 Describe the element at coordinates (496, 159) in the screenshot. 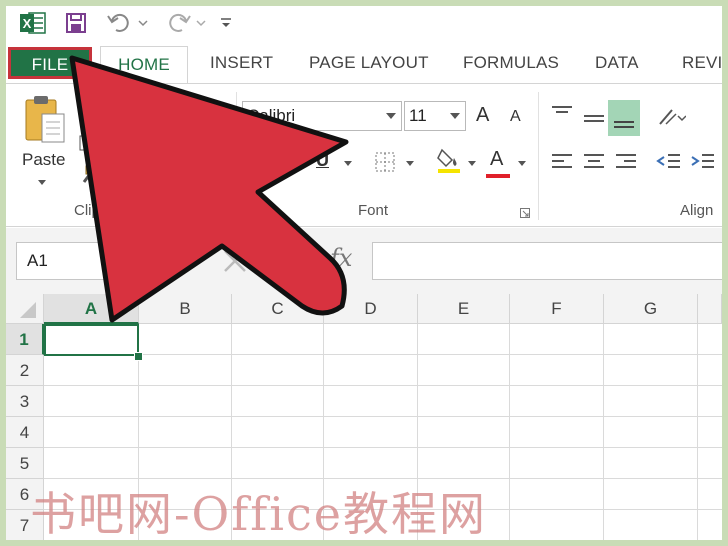

I see `font-color-button: A` at that location.